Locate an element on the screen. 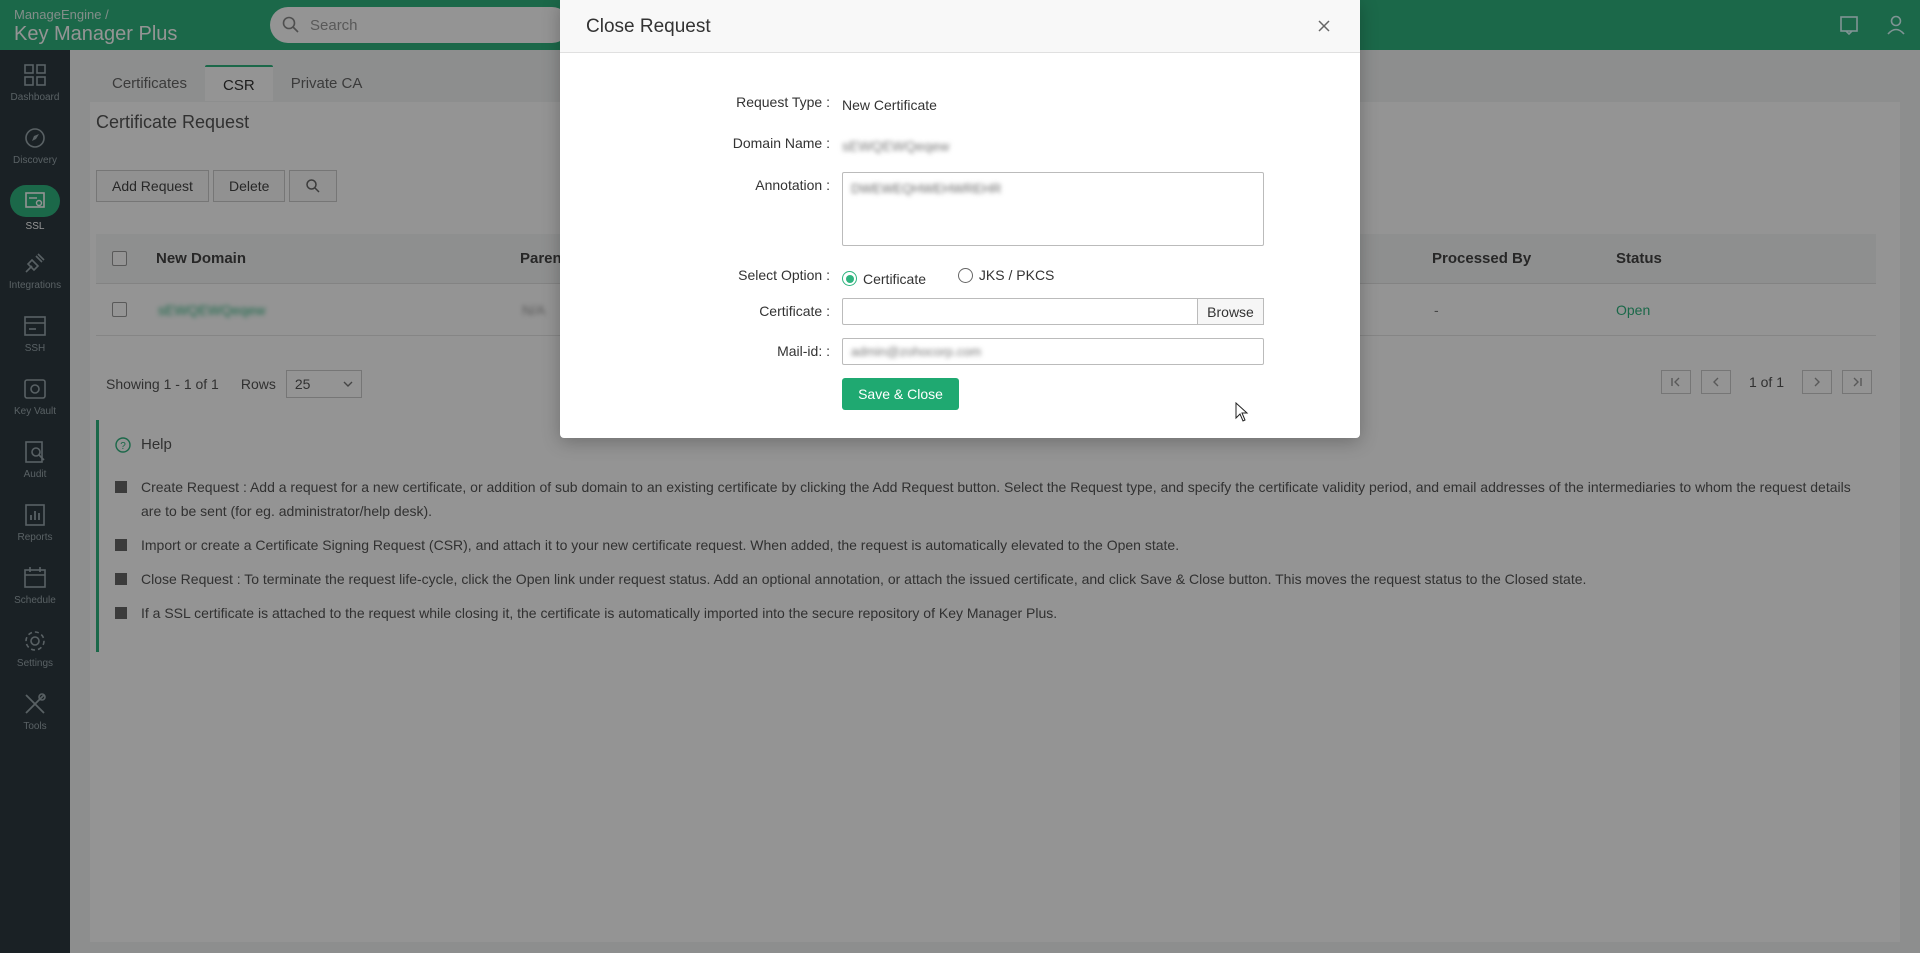 The width and height of the screenshot is (1920, 953). request-type-value: New Certificate is located at coordinates (889, 105).